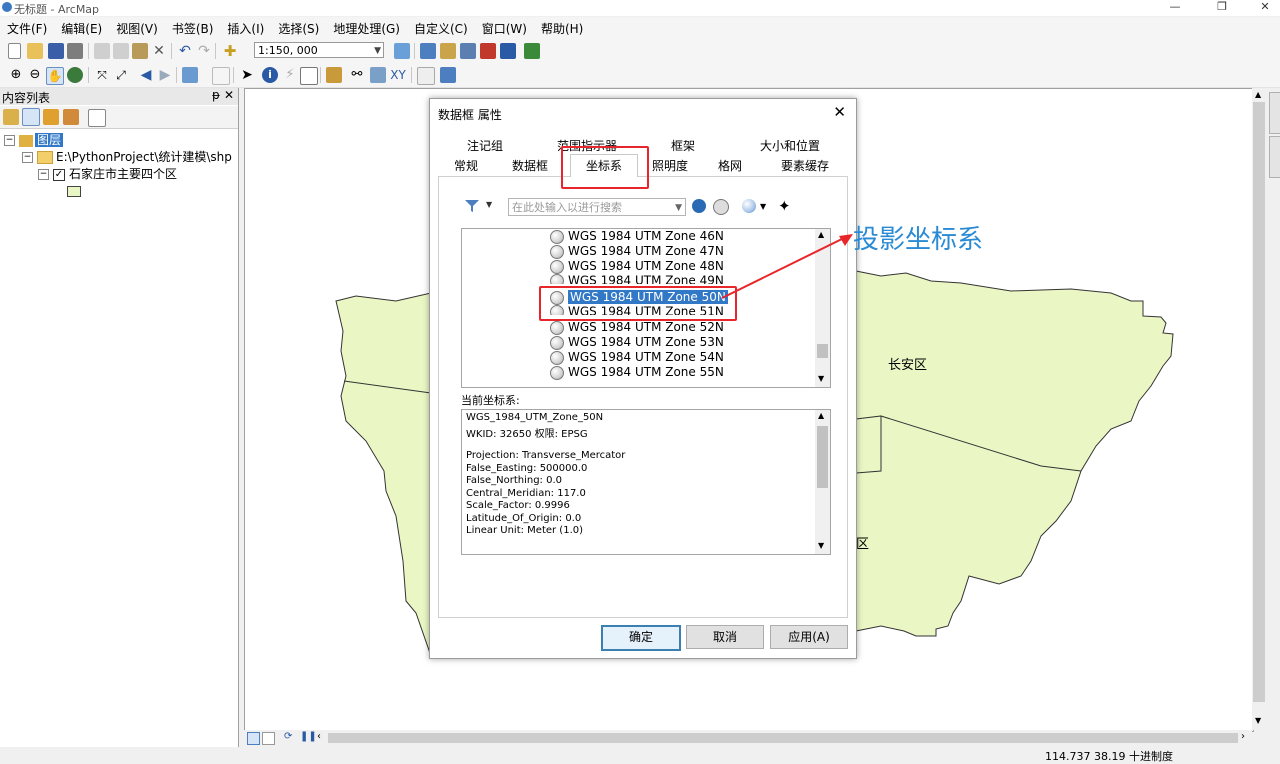 Image resolution: width=1280 pixels, height=764 pixels. I want to click on annotation-text: 投影坐标系, so click(918, 240).